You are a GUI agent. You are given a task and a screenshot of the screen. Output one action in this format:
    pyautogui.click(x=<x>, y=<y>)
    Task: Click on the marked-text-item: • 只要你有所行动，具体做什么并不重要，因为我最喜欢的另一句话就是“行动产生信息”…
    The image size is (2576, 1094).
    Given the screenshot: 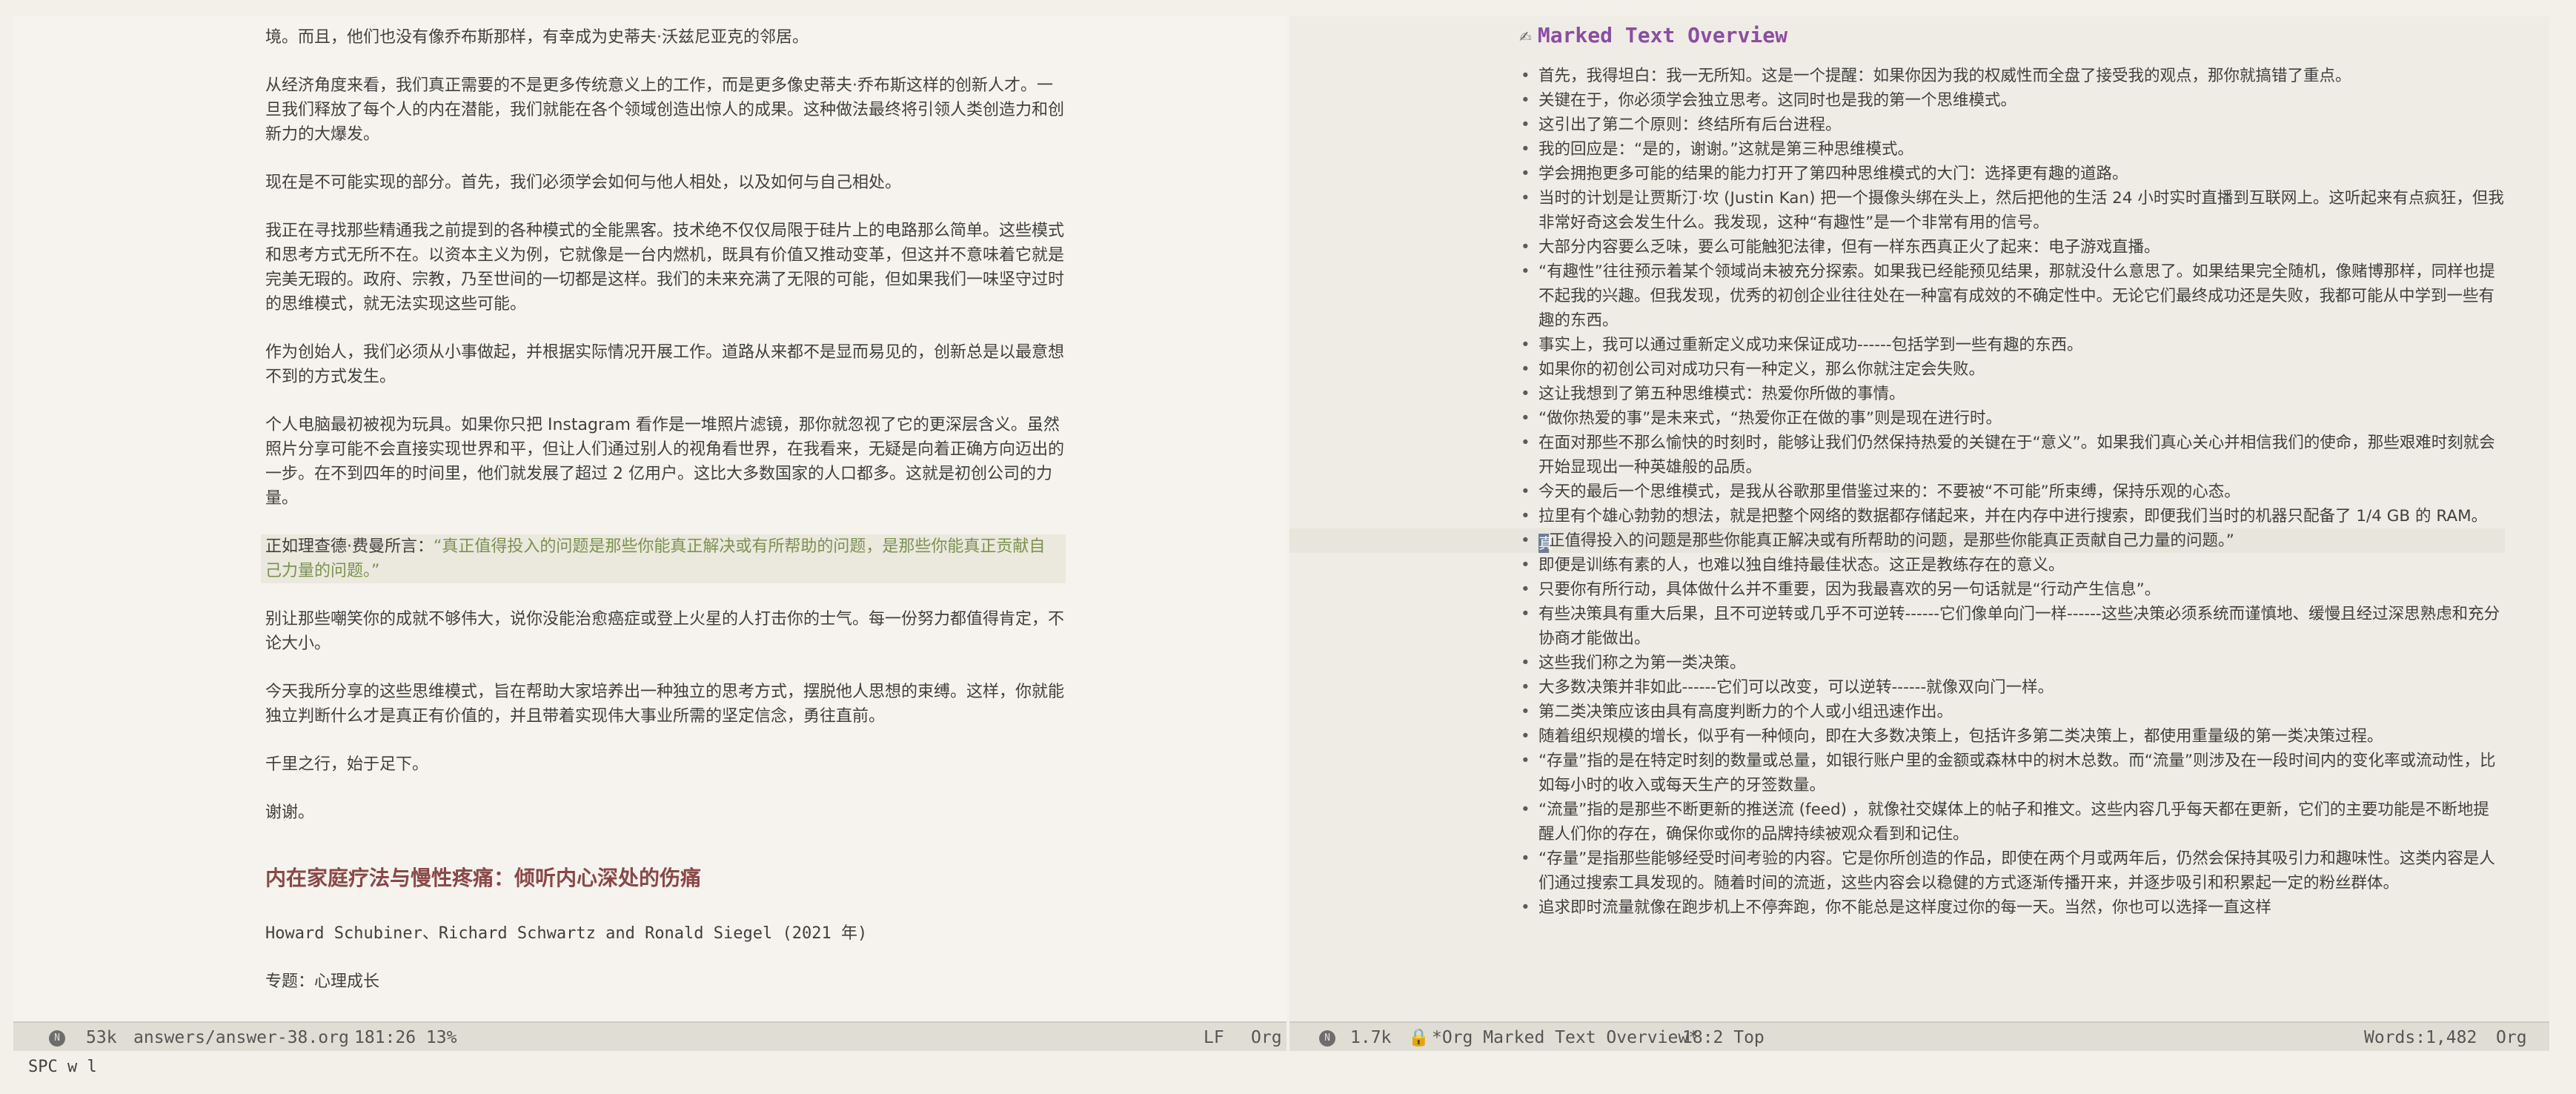 What is the action you would take?
    pyautogui.click(x=2012, y=589)
    